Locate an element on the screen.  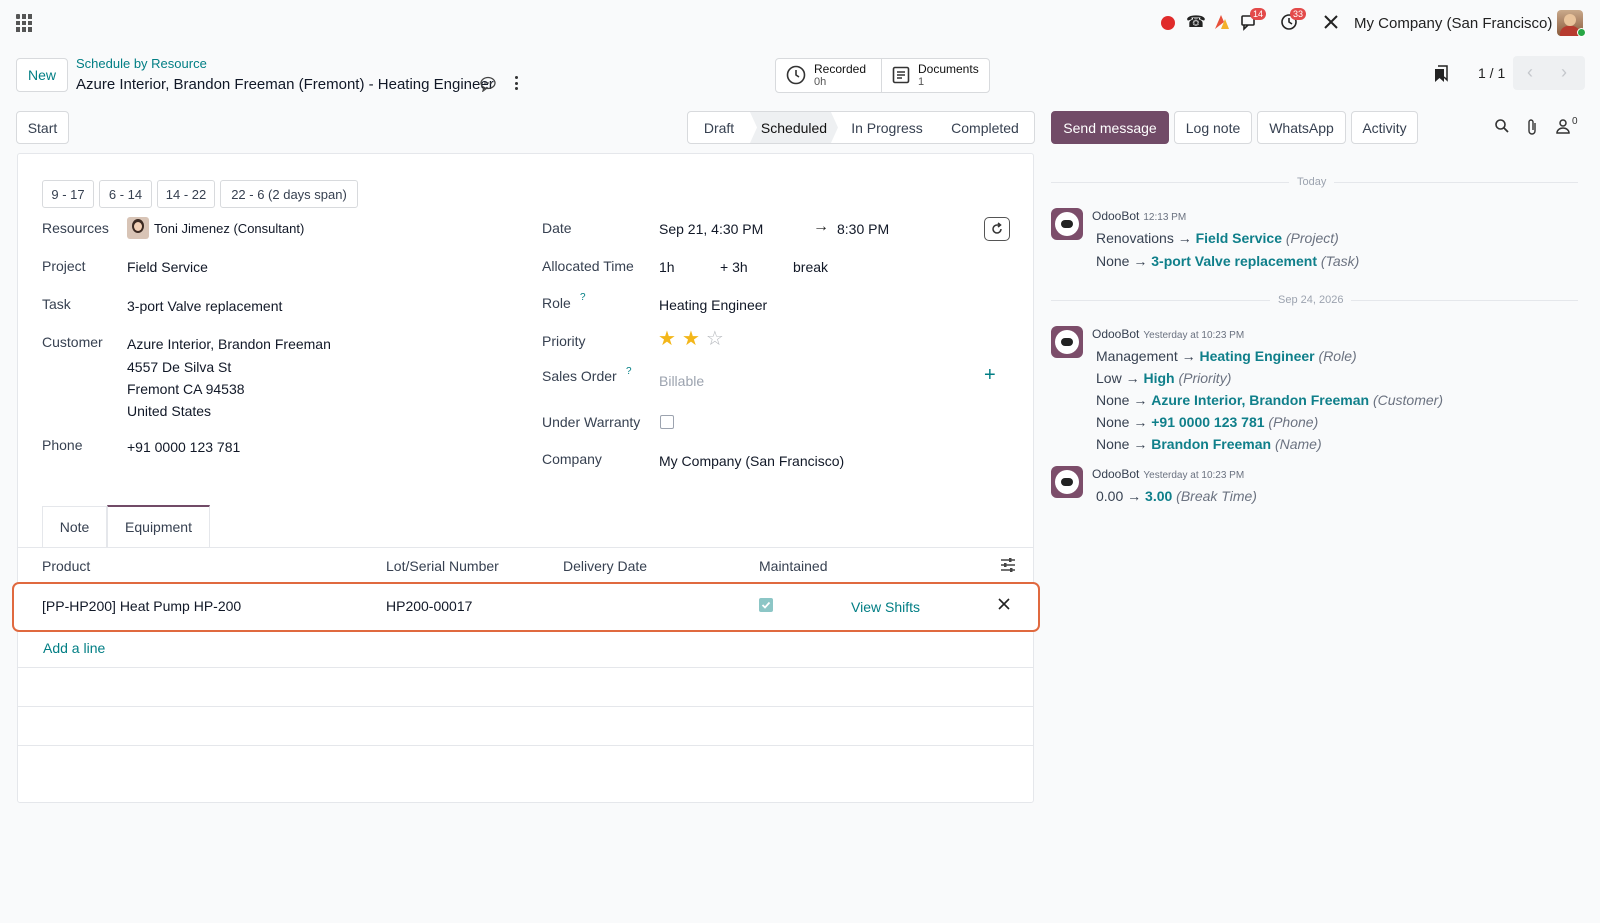
date-end: 8:30 PM is located at coordinates (863, 229).